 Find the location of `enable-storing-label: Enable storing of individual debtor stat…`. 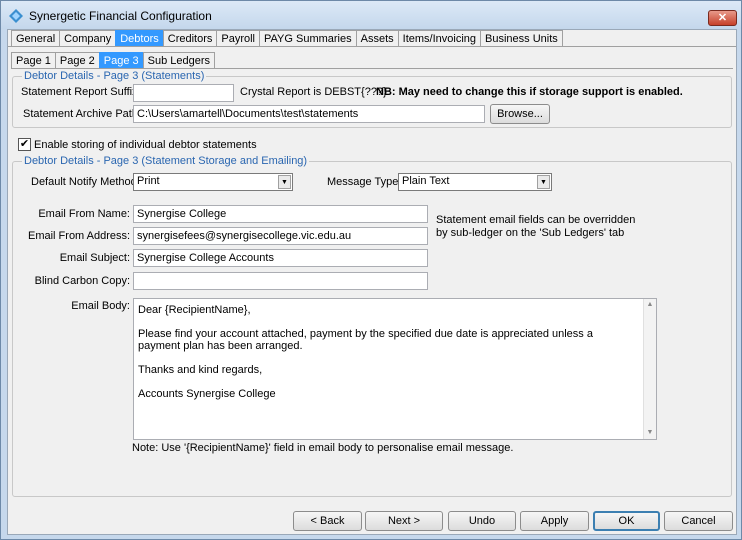

enable-storing-label: Enable storing of individual debtor stat… is located at coordinates (145, 145).